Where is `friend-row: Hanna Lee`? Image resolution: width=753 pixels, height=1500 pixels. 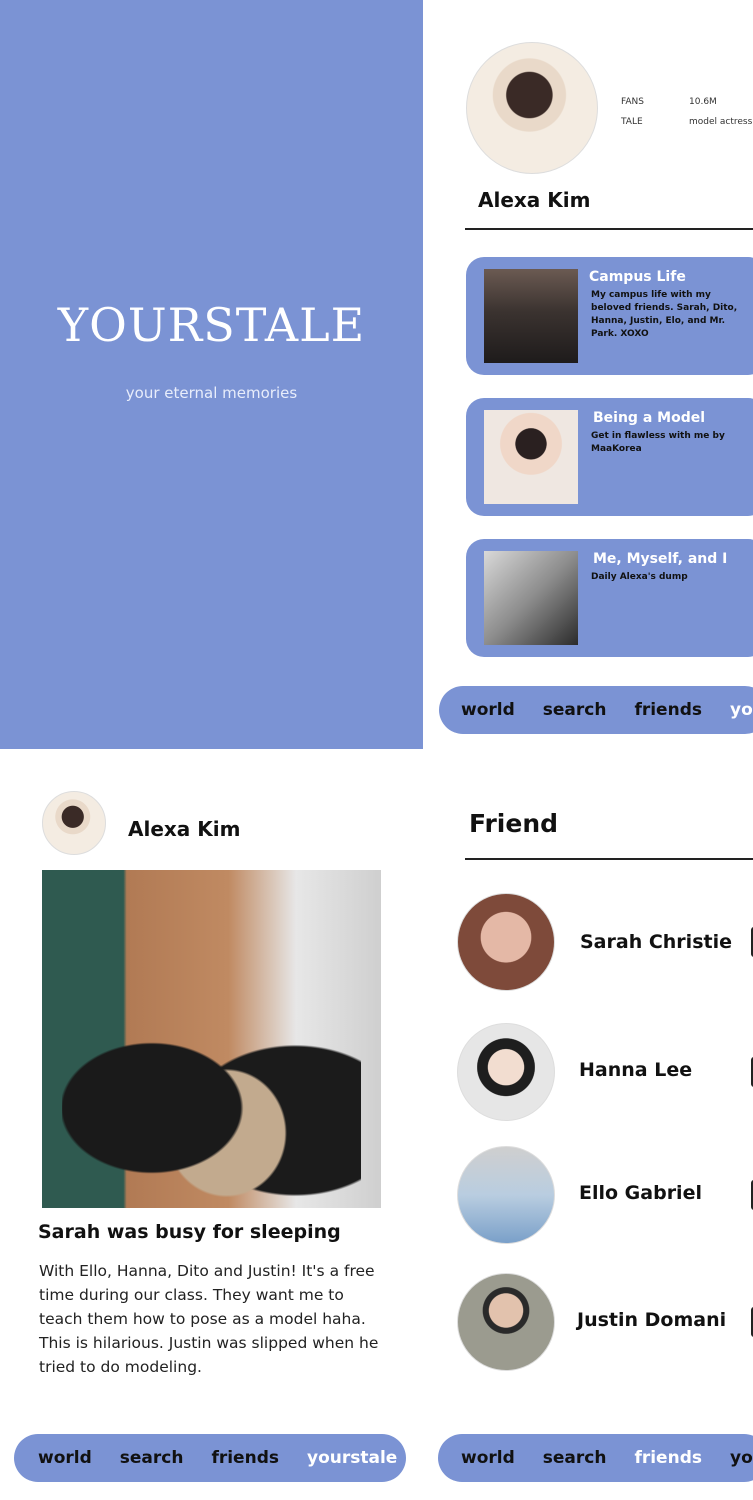
friend-row: Hanna Lee is located at coordinates (605, 1073).